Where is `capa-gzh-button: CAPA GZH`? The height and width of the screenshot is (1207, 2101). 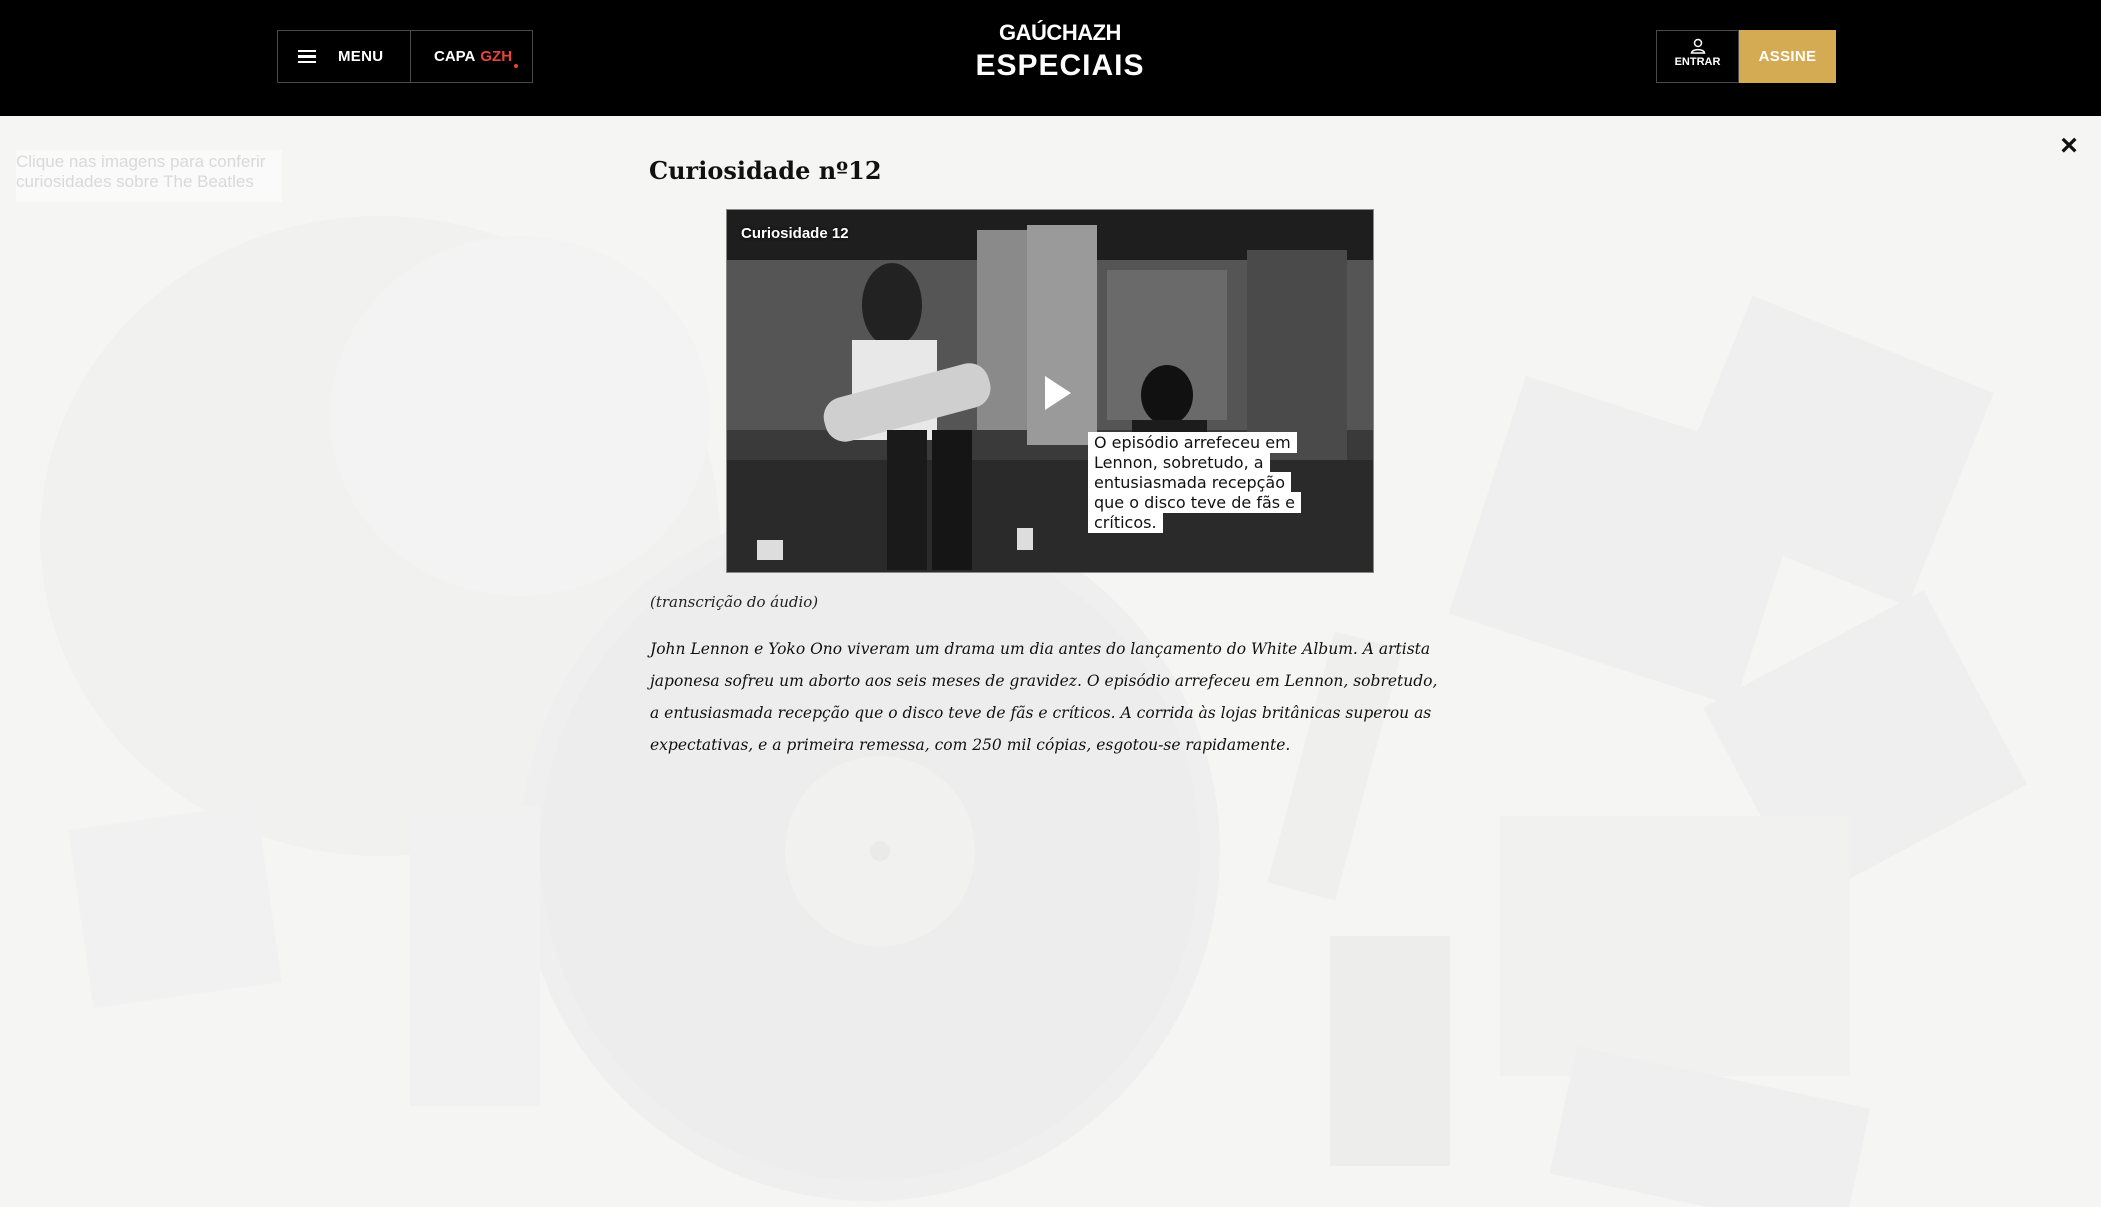
capa-gzh-button: CAPA GZH is located at coordinates (471, 56).